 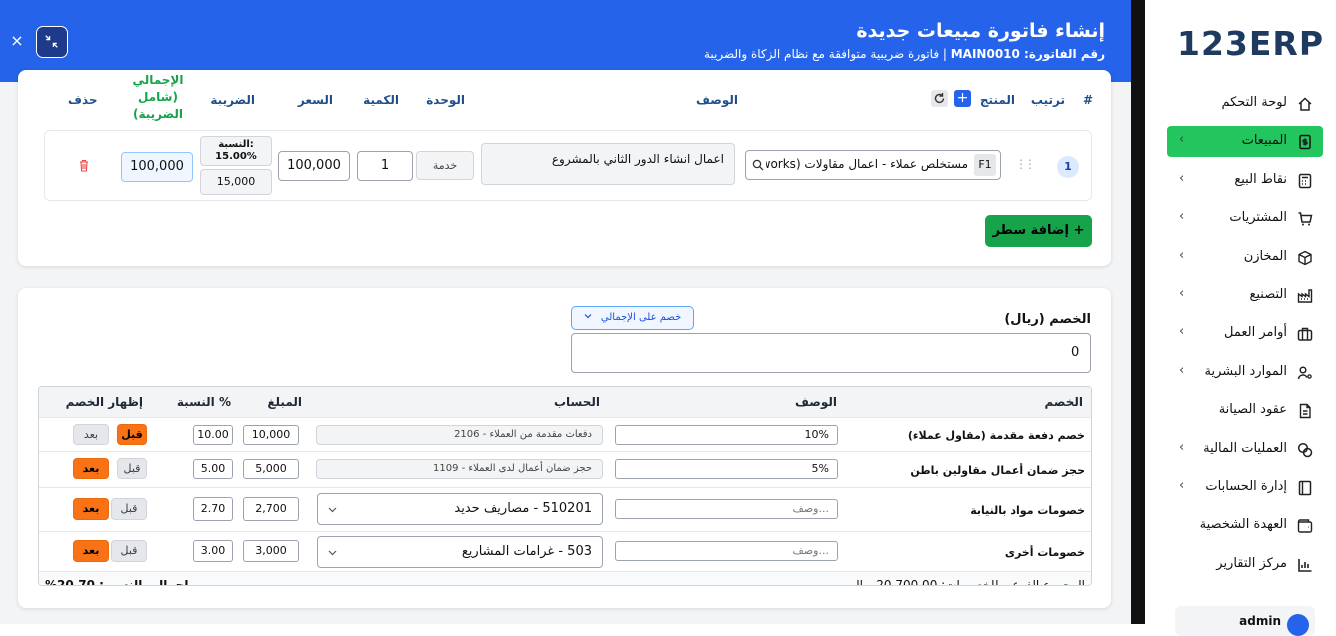 I want to click on tax-amount: 15,000, so click(x=236, y=182).